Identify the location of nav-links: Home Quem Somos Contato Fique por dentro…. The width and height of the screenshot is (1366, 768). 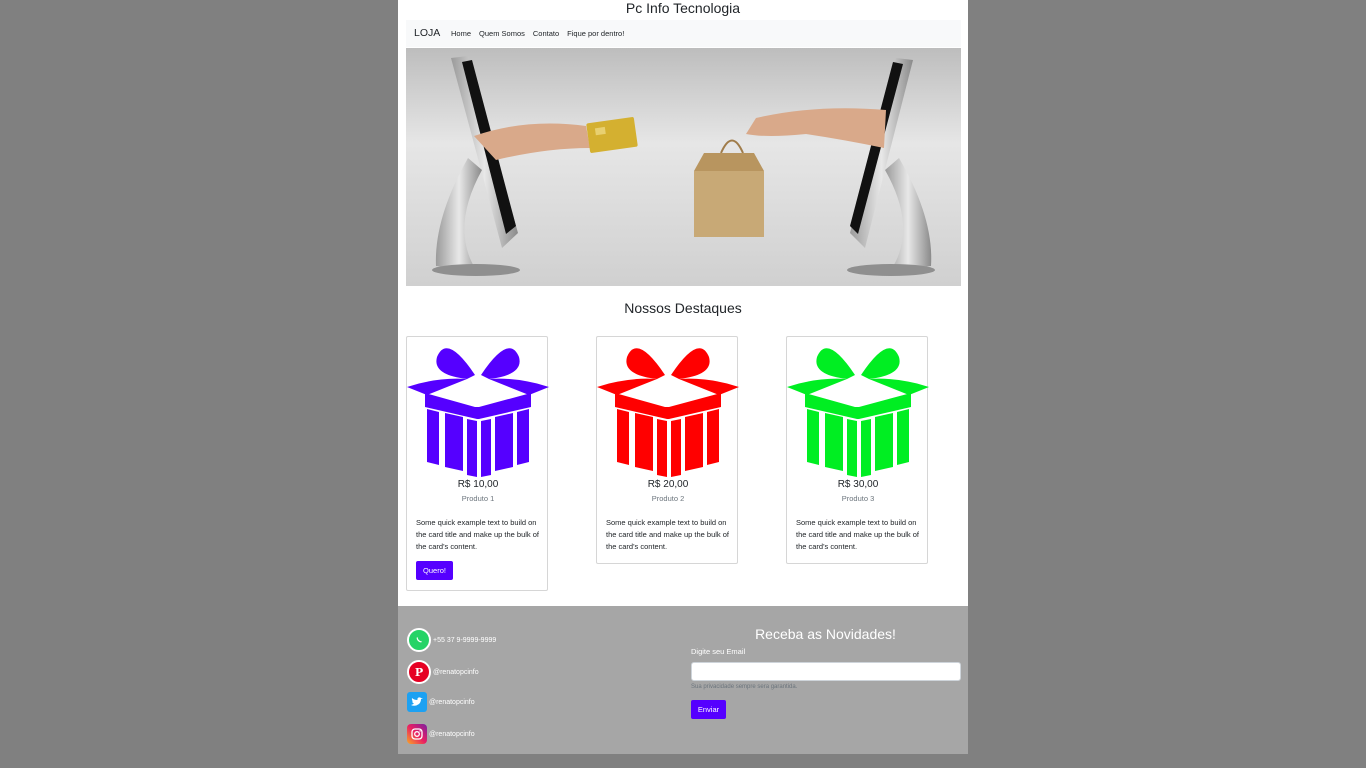
(537, 33).